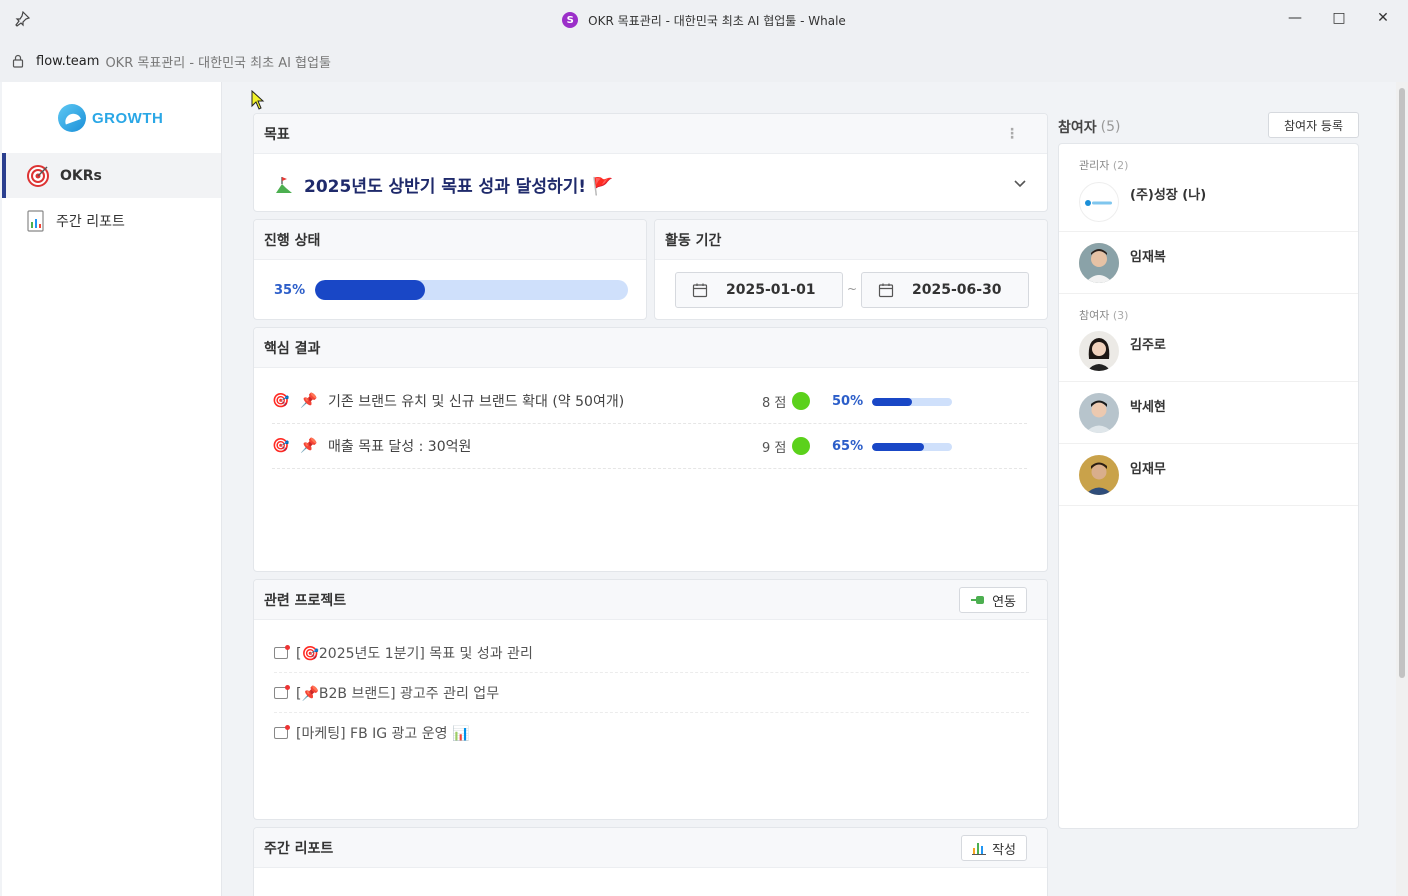 This screenshot has height=896, width=1408. What do you see at coordinates (292, 240) in the screenshot?
I see `progress-section-title: 진행 상태` at bounding box center [292, 240].